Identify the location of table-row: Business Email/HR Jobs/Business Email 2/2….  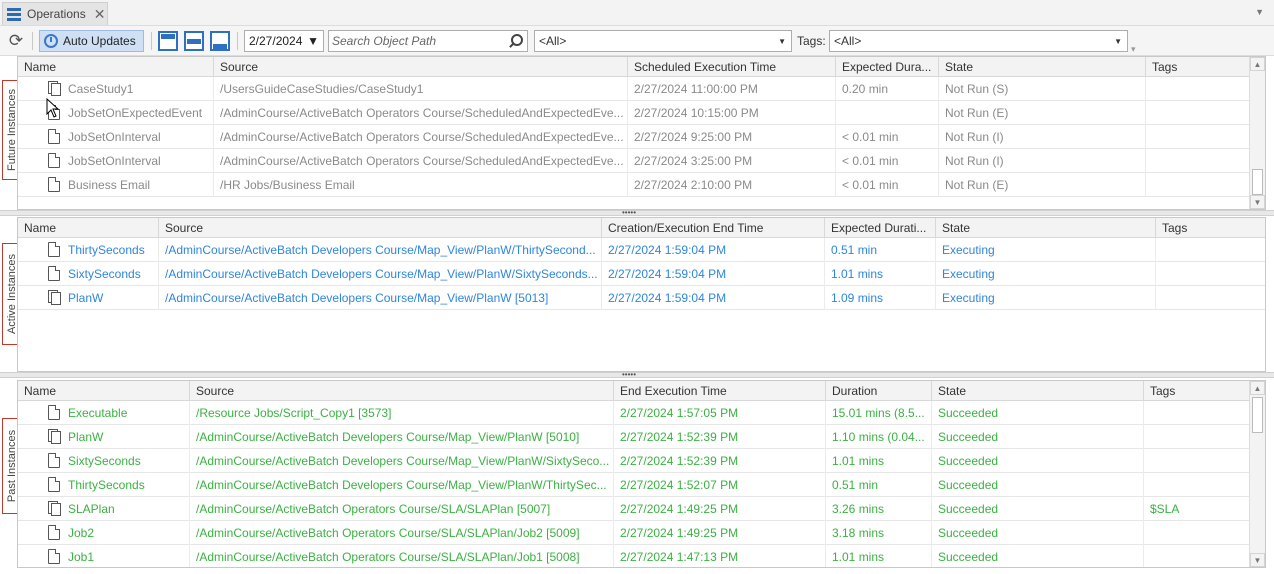
(641, 185).